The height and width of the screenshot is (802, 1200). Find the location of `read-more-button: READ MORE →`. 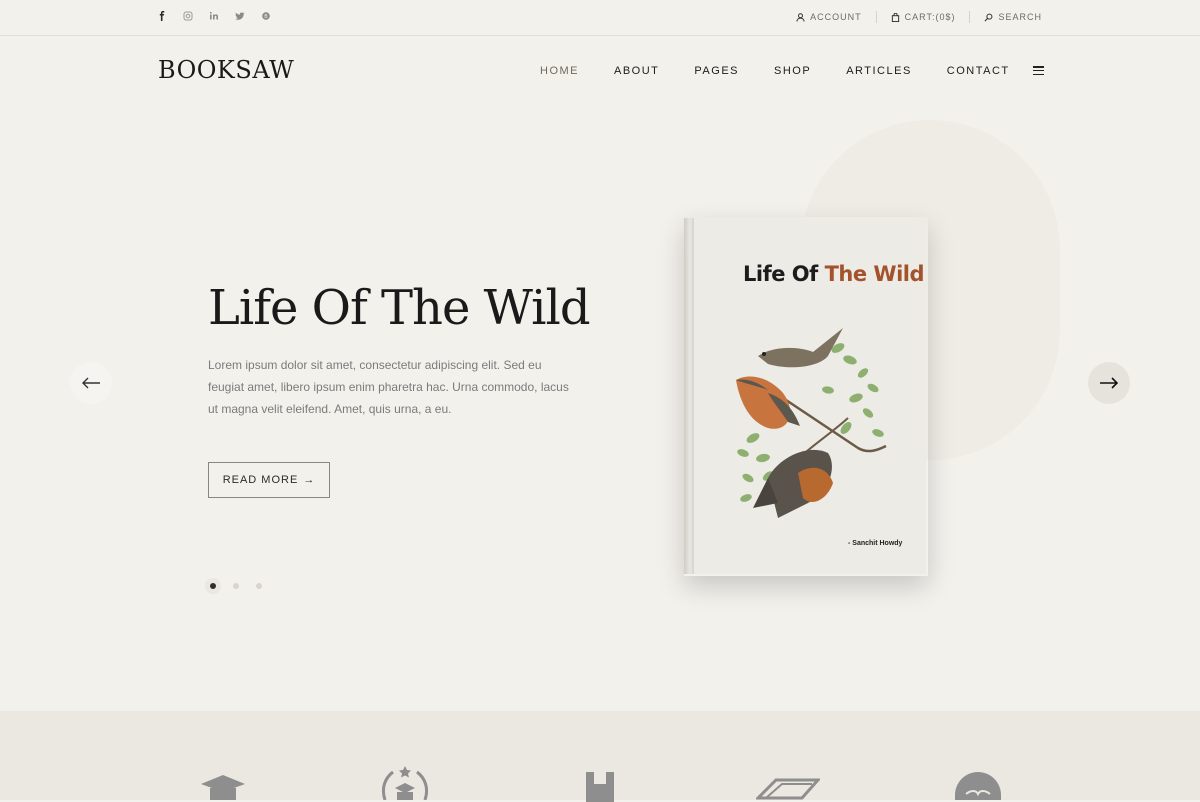

read-more-button: READ MORE → is located at coordinates (269, 480).